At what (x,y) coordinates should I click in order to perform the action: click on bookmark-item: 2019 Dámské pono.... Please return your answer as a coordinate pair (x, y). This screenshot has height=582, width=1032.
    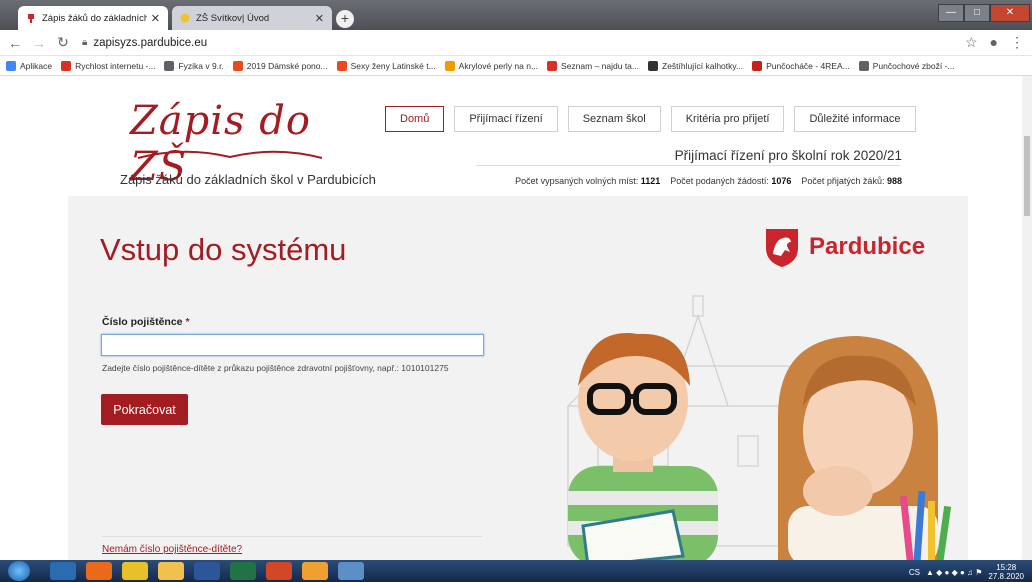
    Looking at the image, I should click on (280, 65).